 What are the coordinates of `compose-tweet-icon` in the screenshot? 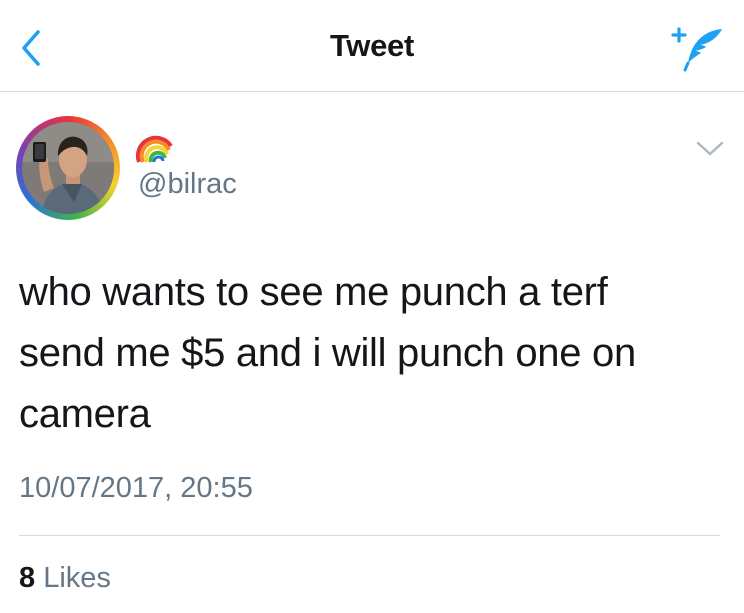 It's located at (696, 49).